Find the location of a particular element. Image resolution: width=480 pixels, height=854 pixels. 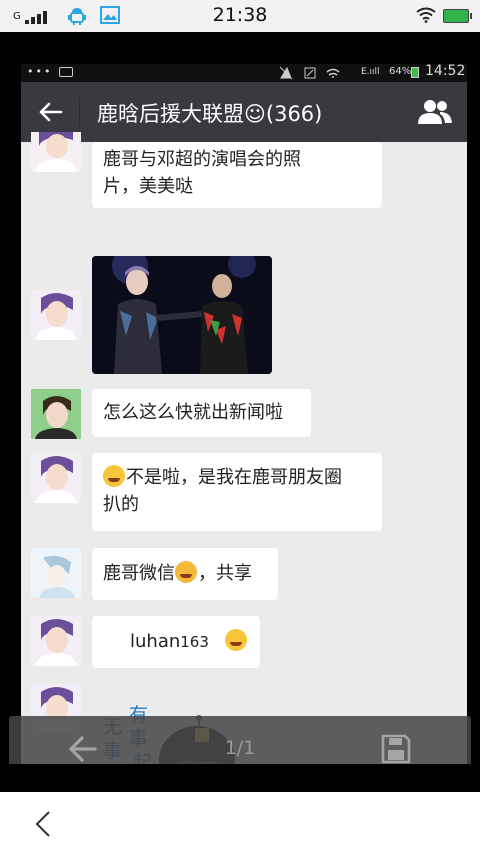

message-text: 片，美美哒 is located at coordinates (148, 186).